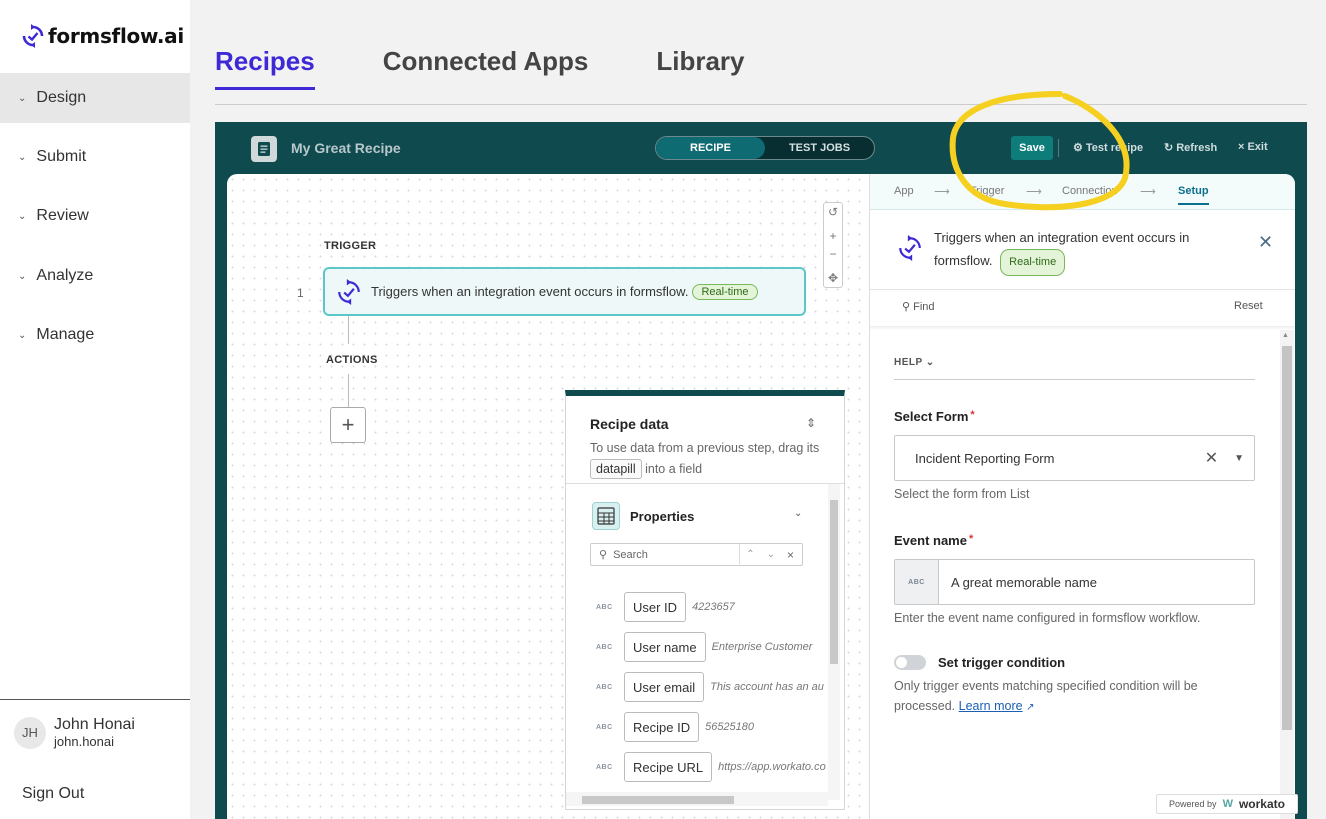  What do you see at coordinates (65, 334) in the screenshot?
I see `nav-item-label: Manage` at bounding box center [65, 334].